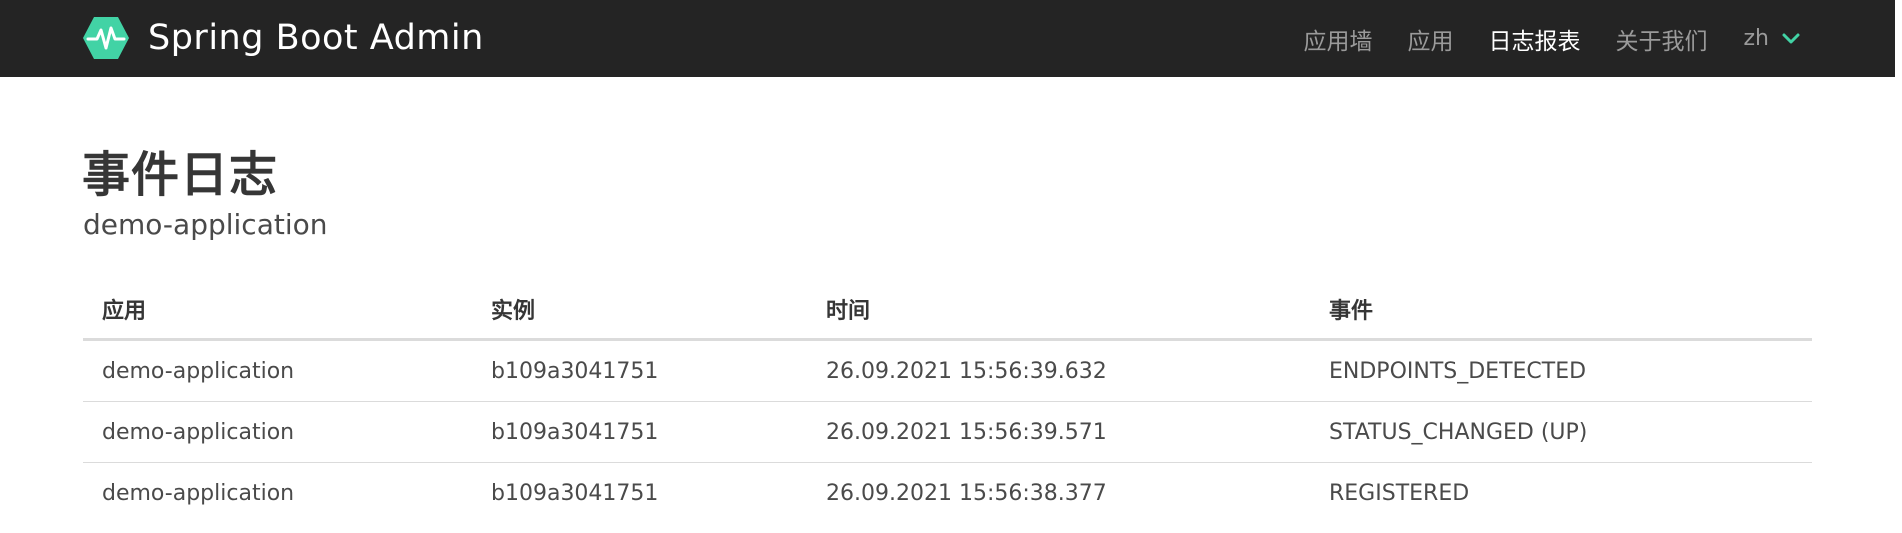 Image resolution: width=1902 pixels, height=533 pixels. What do you see at coordinates (1058, 370) in the screenshot?
I see `cell-time: 26.09.2021 15:56:39.632` at bounding box center [1058, 370].